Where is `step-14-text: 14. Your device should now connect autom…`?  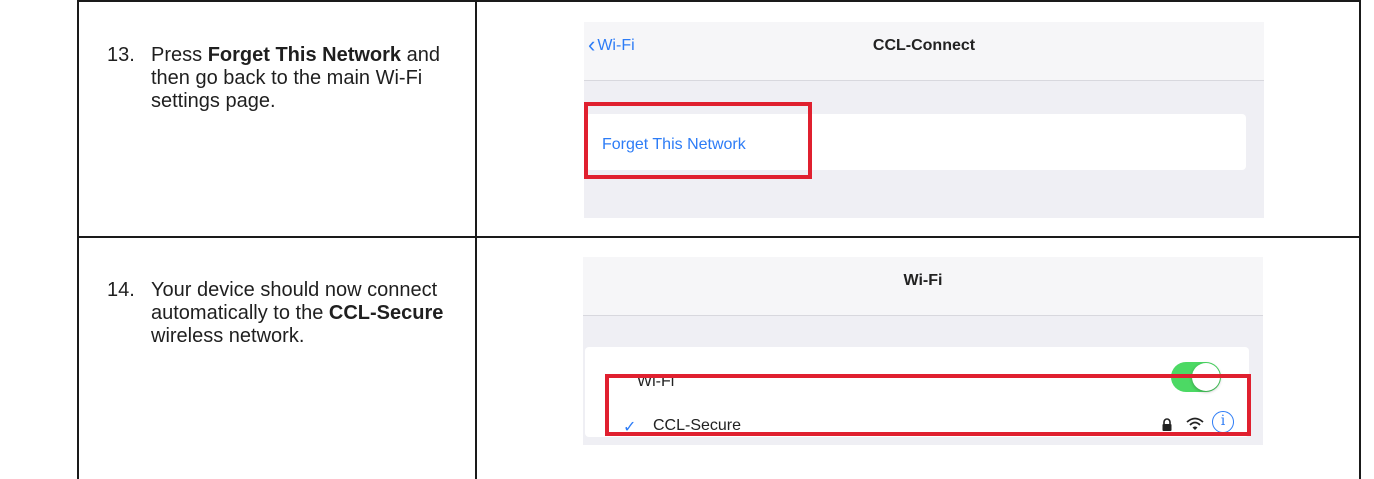 step-14-text: 14. Your device should now connect autom… is located at coordinates (277, 313).